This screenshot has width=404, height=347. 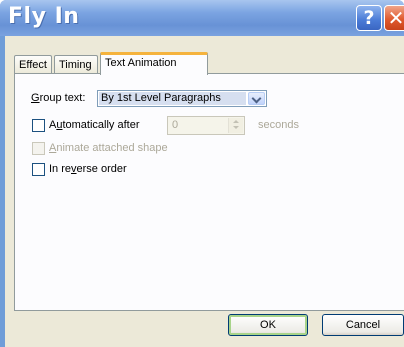 I want to click on spinner-arrows, so click(x=235, y=125).